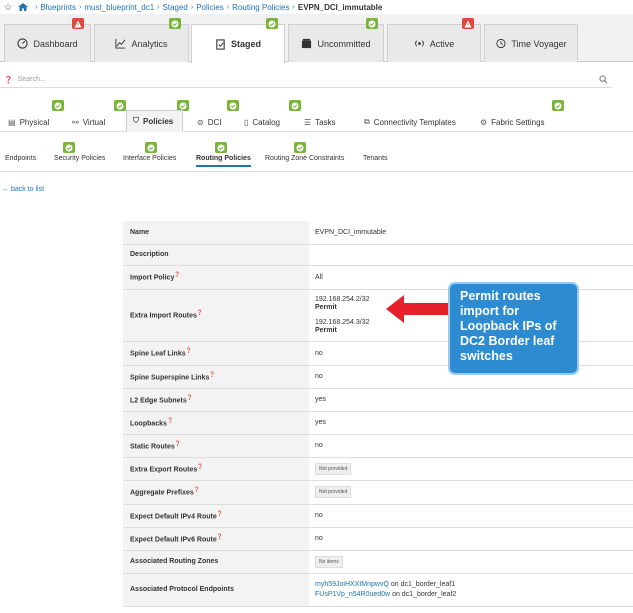  I want to click on tab-dashboard: Dashboard, so click(47, 43).